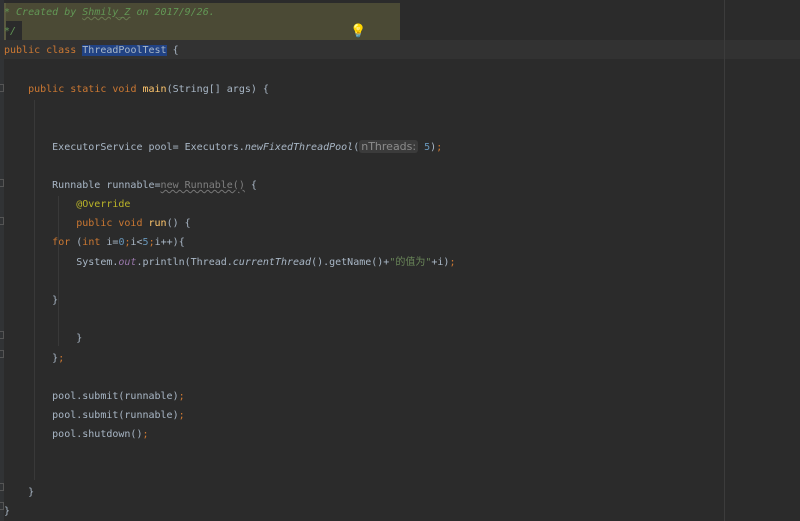  Describe the element at coordinates (106, 12) in the screenshot. I see `code-token: Shmily_Z` at that location.